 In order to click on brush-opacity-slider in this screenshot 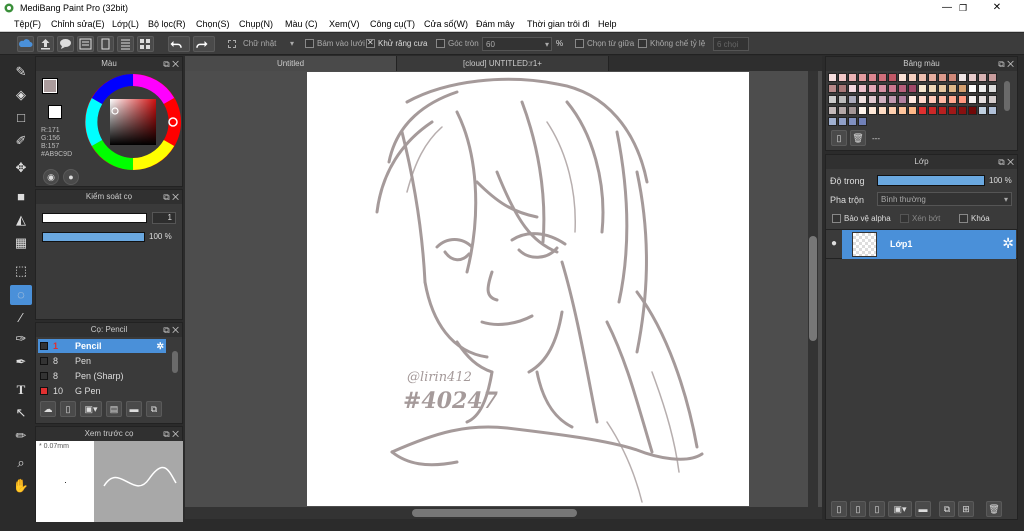, I will do `click(93, 237)`.